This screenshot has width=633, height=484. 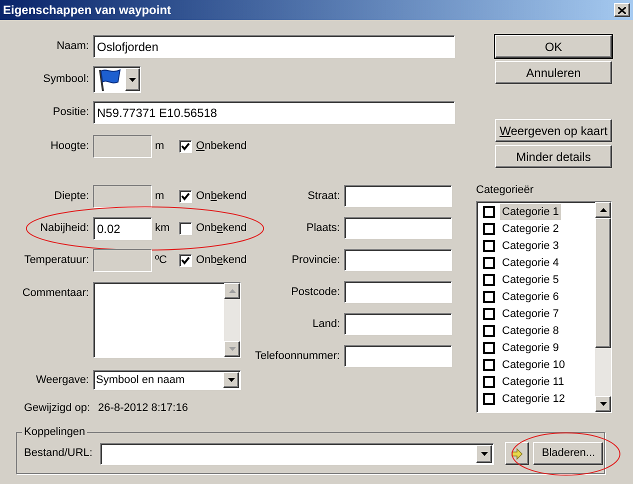 What do you see at coordinates (603, 283) in the screenshot?
I see `scroll-thumb` at bounding box center [603, 283].